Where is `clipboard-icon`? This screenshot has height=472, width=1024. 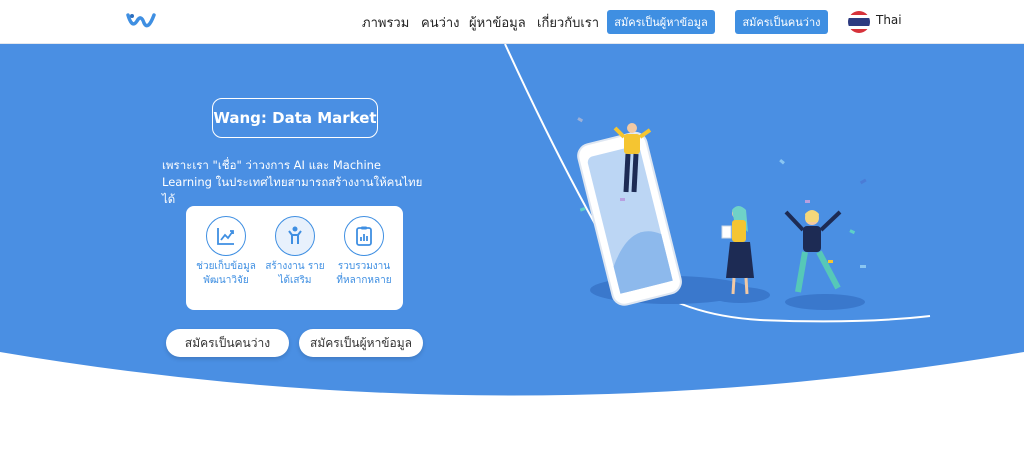
clipboard-icon is located at coordinates (364, 236).